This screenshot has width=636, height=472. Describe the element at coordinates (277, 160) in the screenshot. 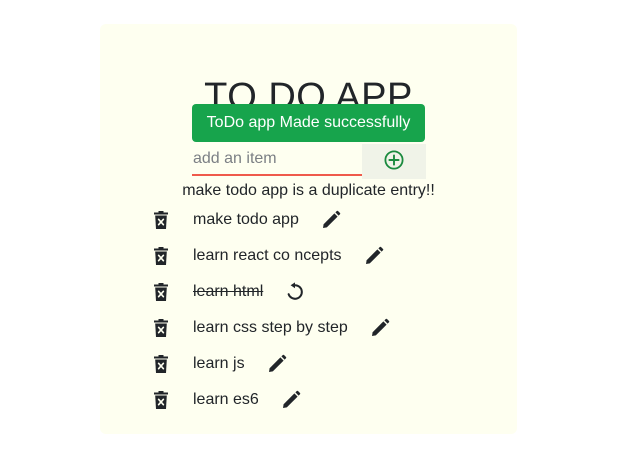

I see `add-item-input` at that location.